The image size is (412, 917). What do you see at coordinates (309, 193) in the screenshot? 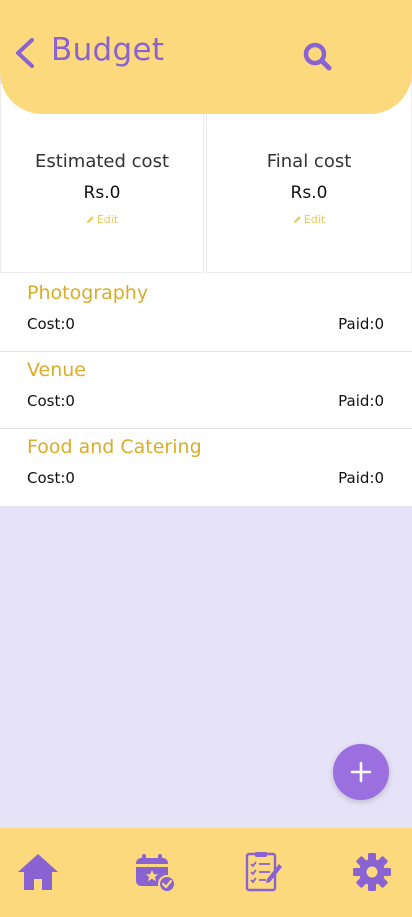
I see `final-cost-value: Rs.0` at bounding box center [309, 193].